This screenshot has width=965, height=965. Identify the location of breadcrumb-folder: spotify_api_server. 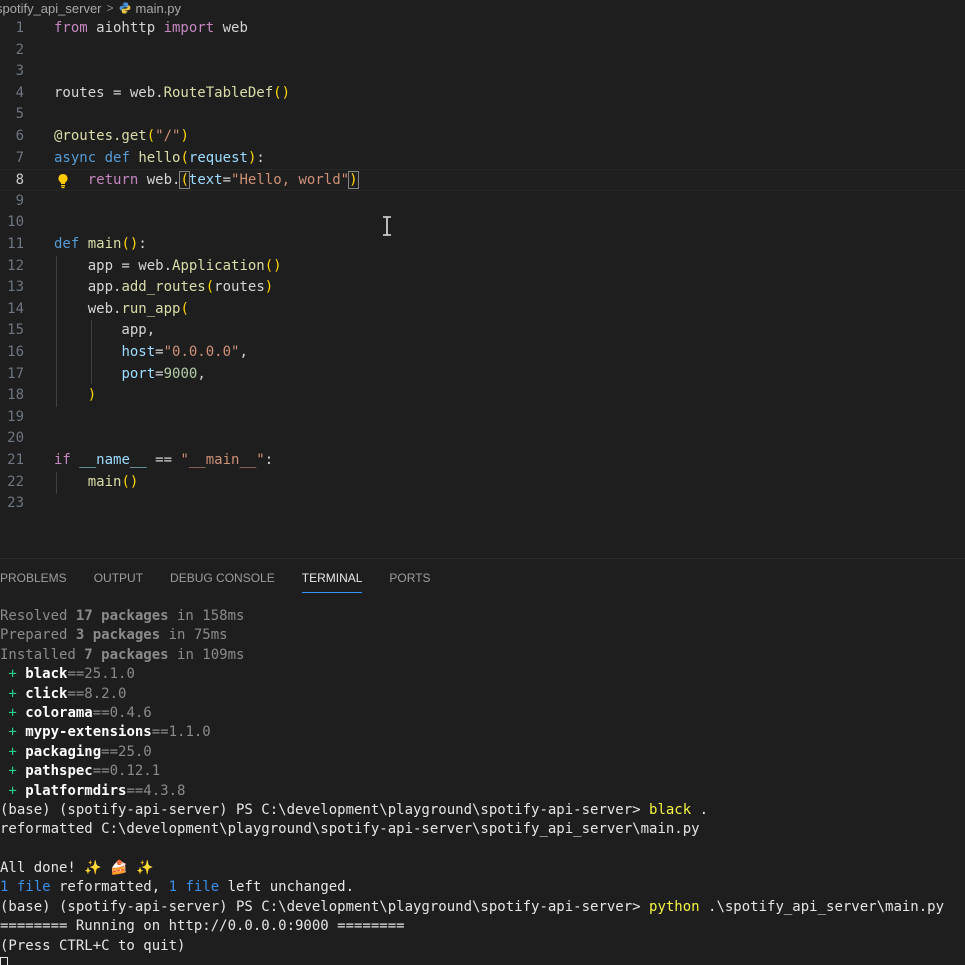
(51, 8).